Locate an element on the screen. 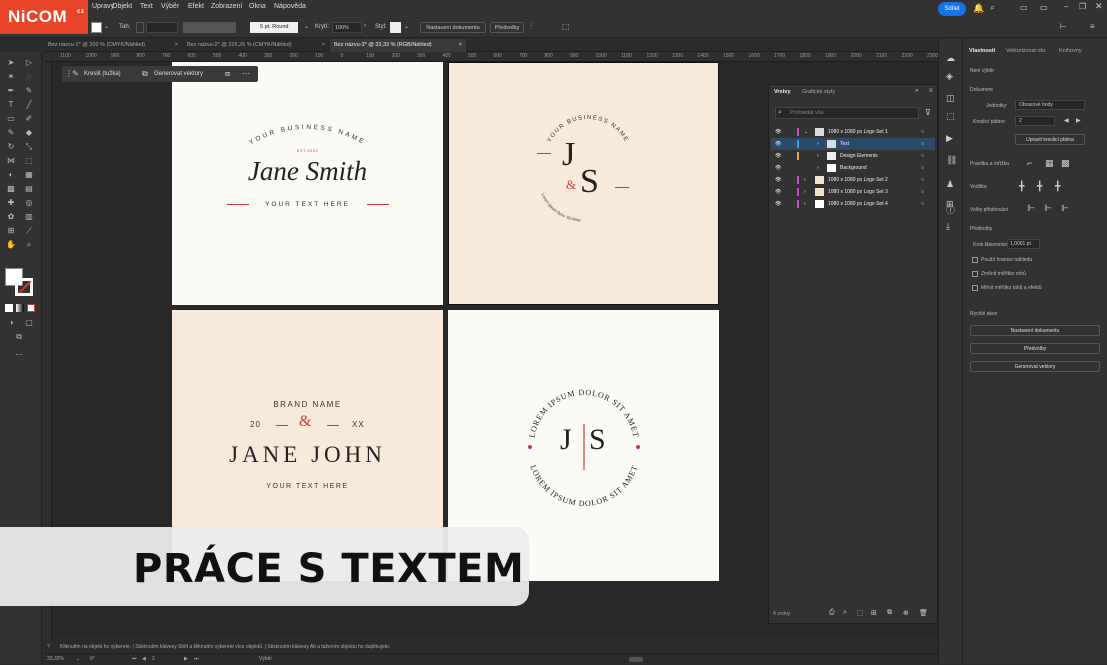 The image size is (1107, 665). tab-vectorize: Vektorizovat obr. is located at coordinates (1026, 51).